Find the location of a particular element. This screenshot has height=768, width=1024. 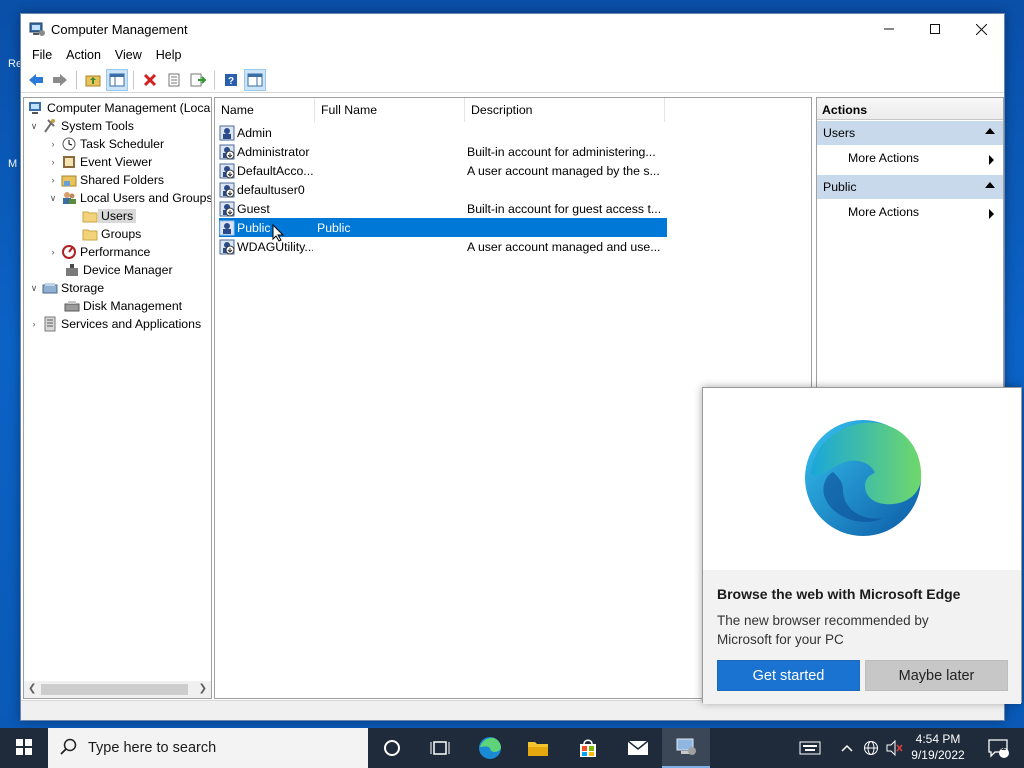

file-explorer-icon is located at coordinates (538, 748).